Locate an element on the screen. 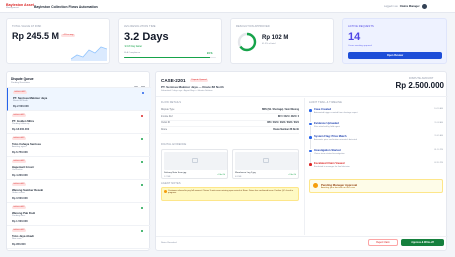 The image size is (455, 257). case-id: CASE-2201 is located at coordinates (173, 80).